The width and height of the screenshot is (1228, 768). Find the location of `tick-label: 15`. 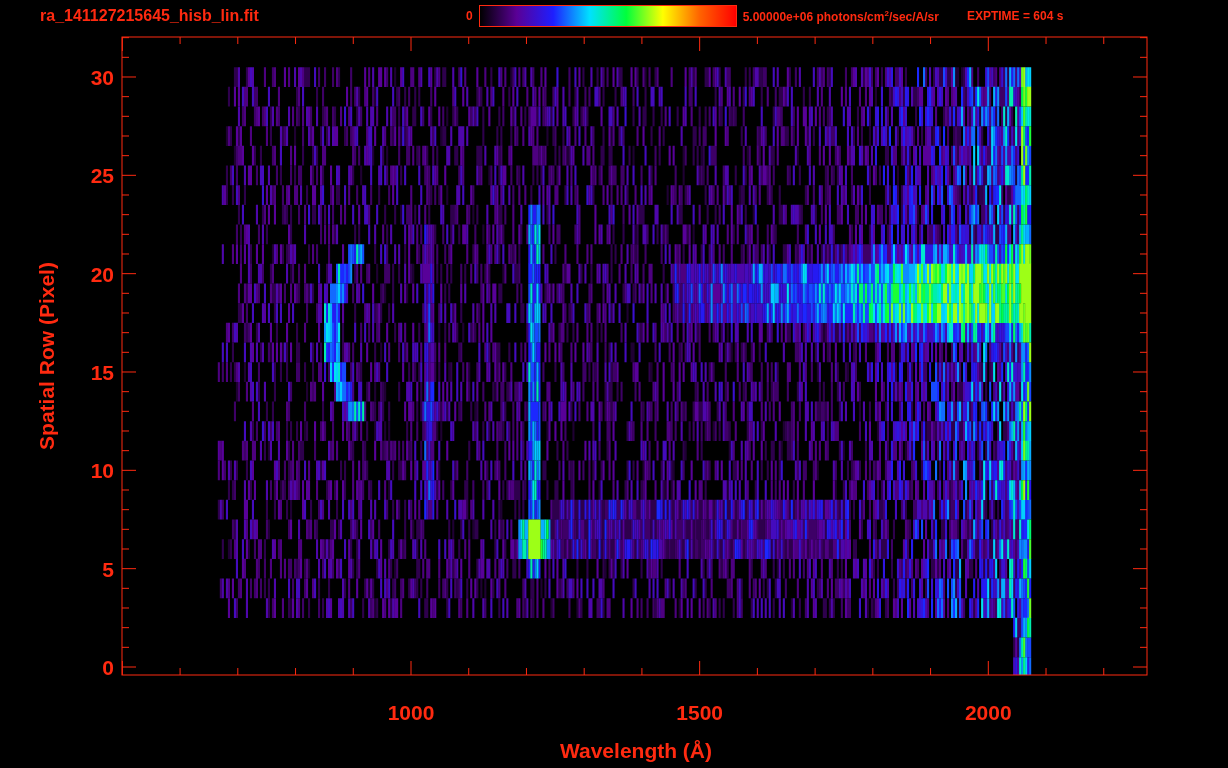

tick-label: 15 is located at coordinates (102, 372).